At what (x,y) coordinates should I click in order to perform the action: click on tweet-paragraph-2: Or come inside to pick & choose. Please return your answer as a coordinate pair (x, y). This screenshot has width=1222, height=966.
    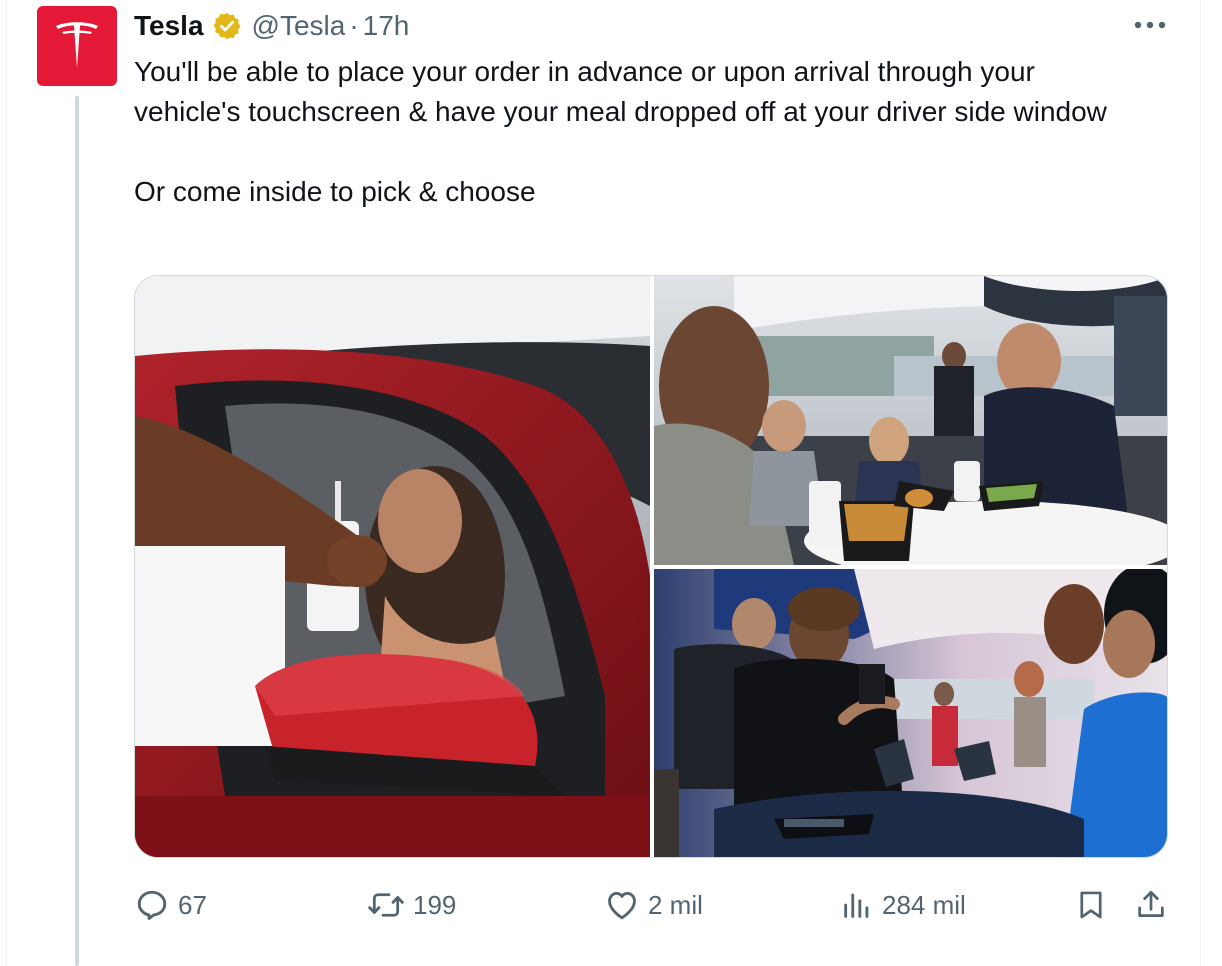
    Looking at the image, I should click on (335, 191).